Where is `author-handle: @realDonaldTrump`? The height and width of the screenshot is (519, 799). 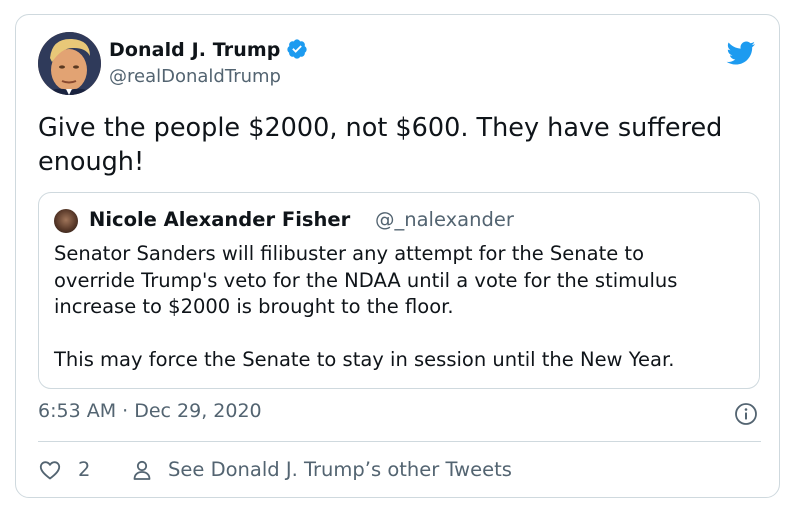 author-handle: @realDonaldTrump is located at coordinates (195, 76).